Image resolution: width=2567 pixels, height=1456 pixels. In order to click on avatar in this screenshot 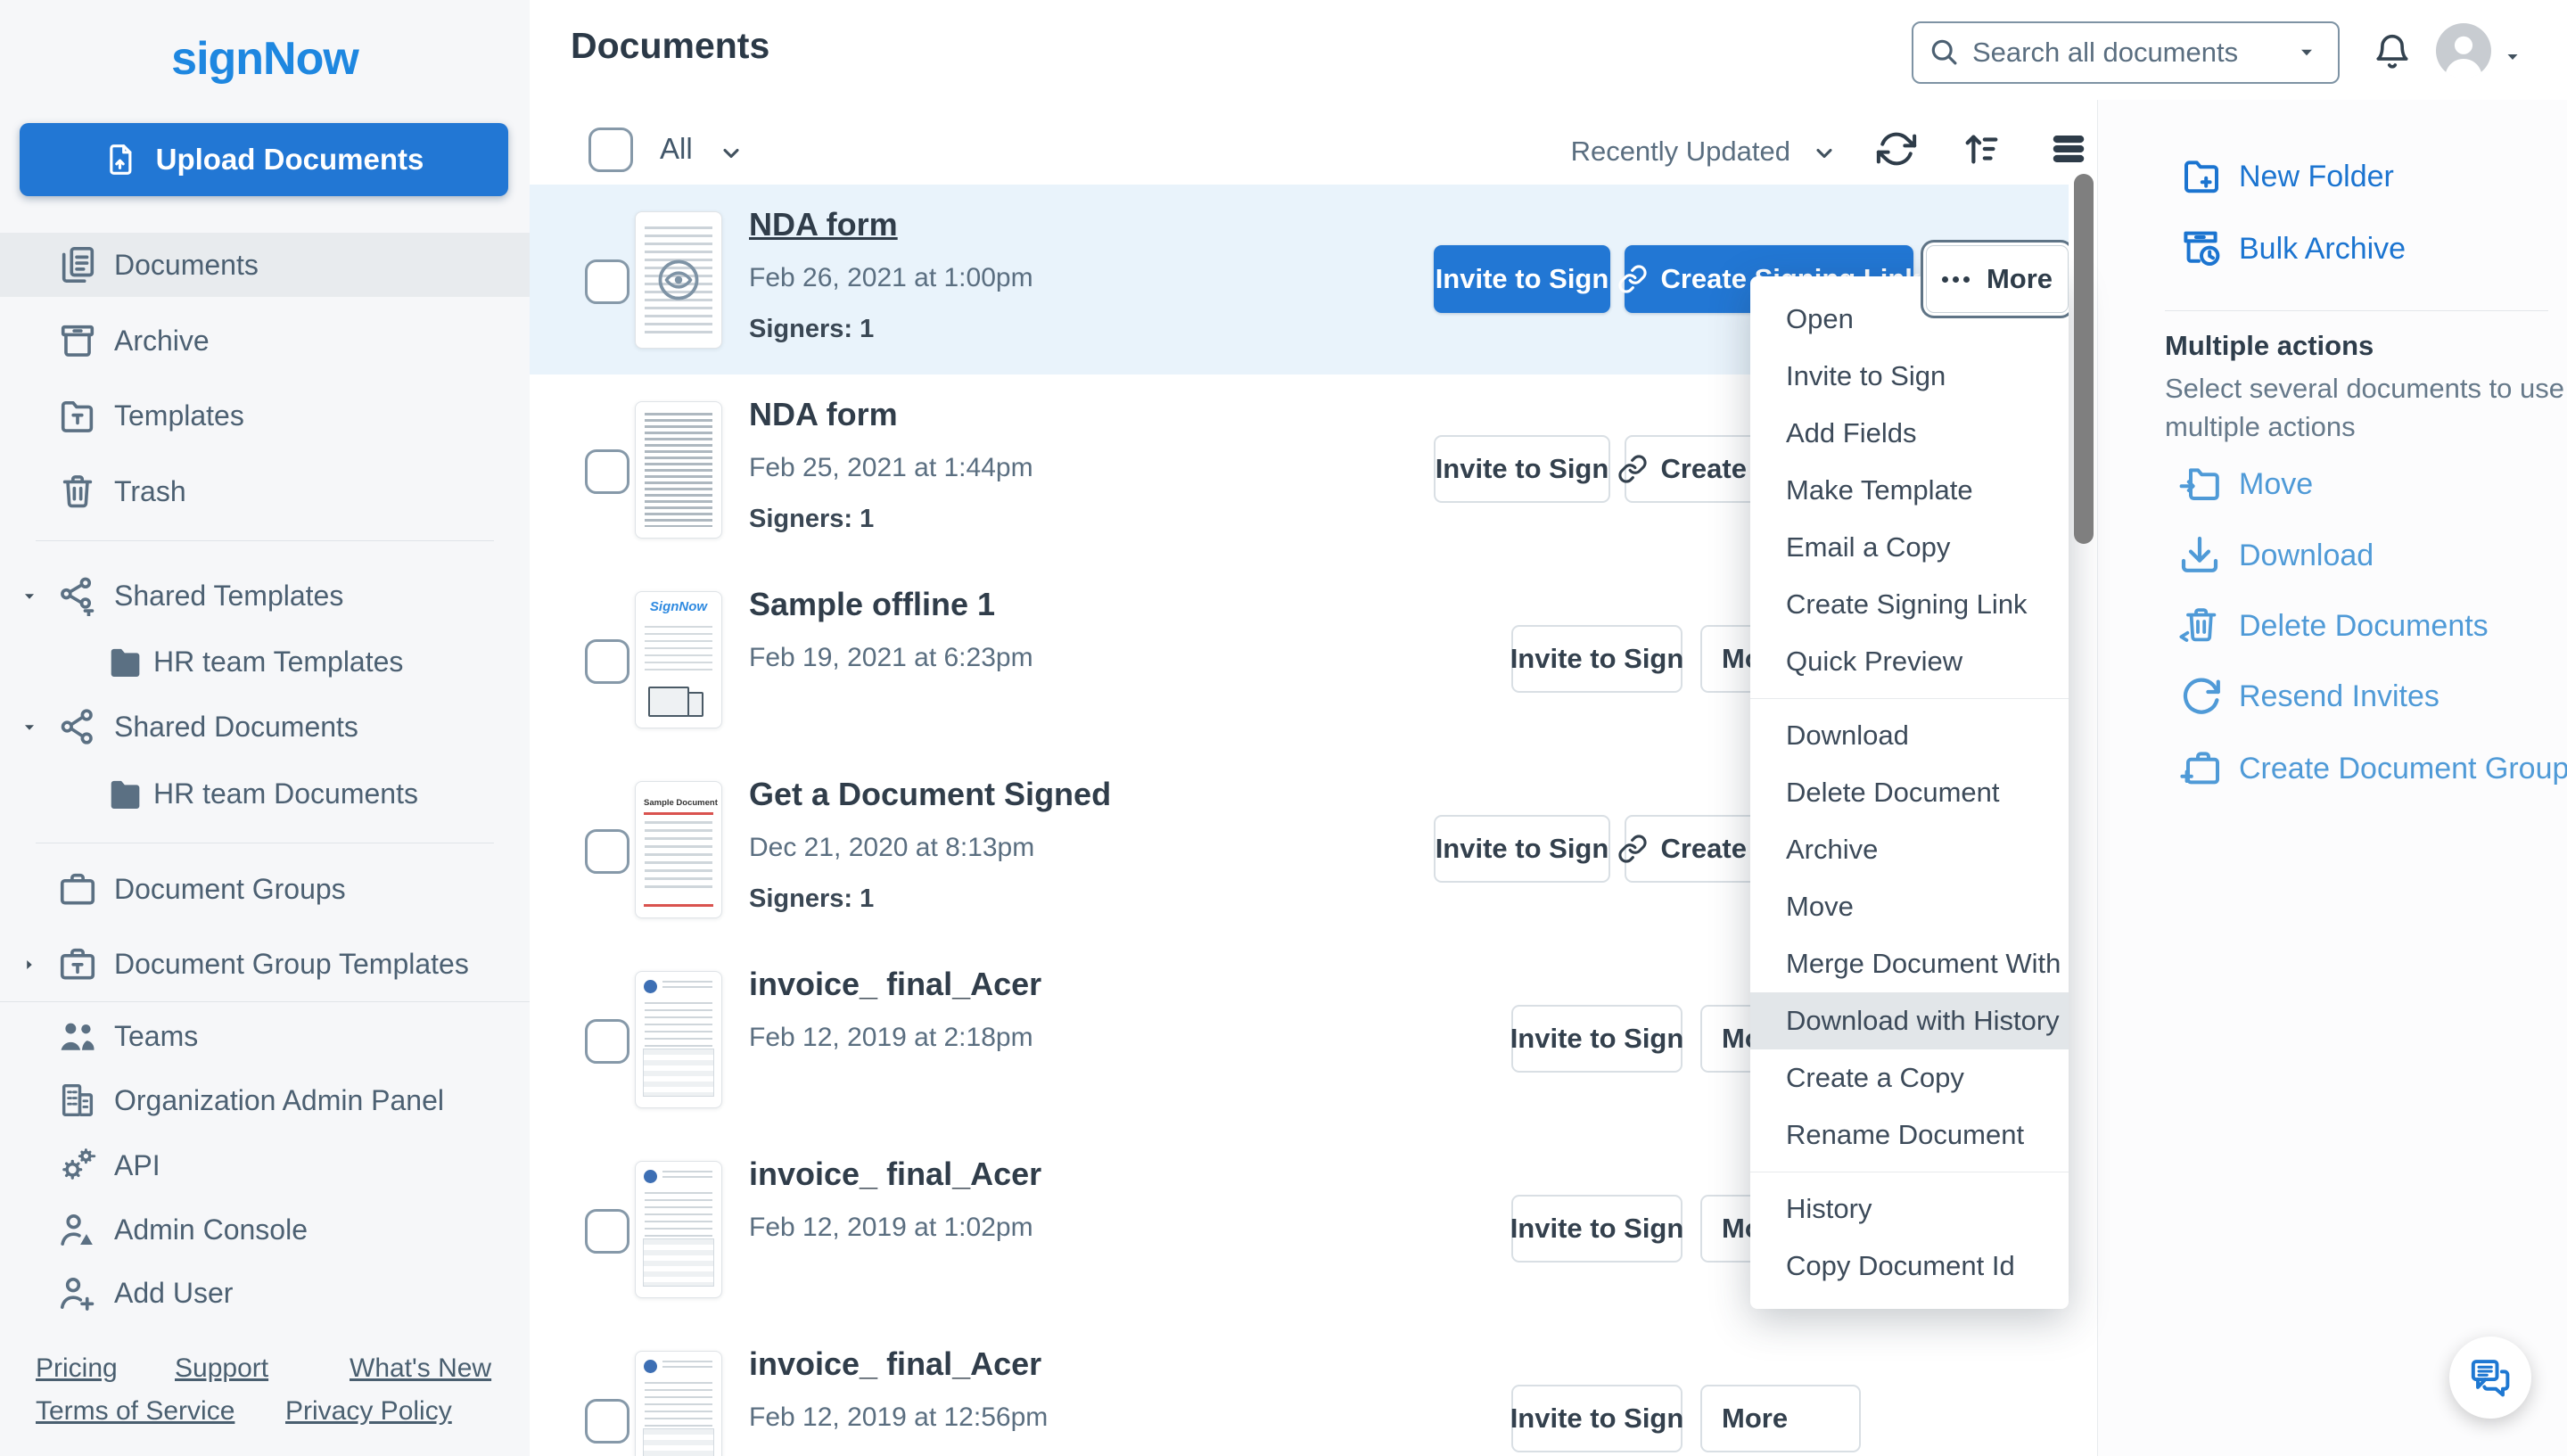, I will do `click(2463, 50)`.